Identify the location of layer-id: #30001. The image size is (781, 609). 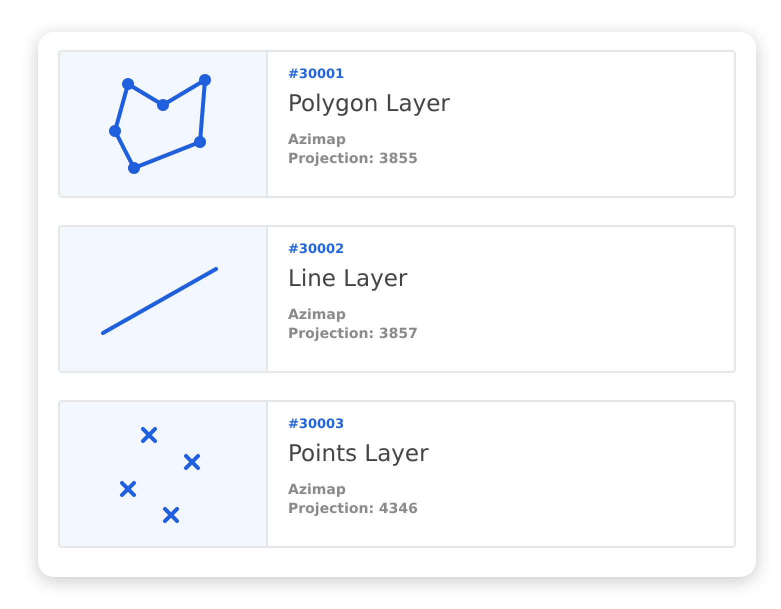
(317, 74).